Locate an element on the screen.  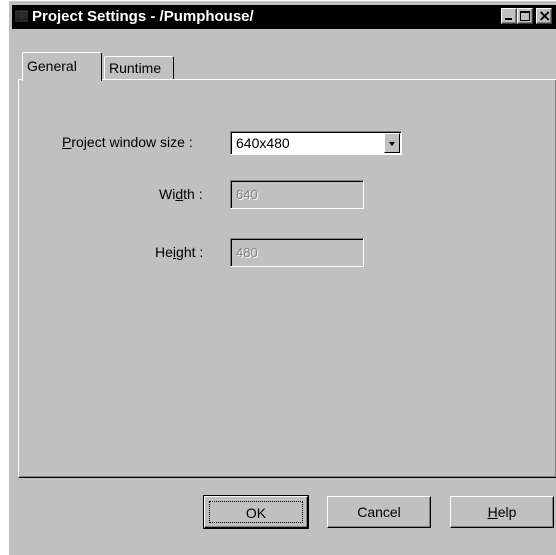
window-title: Project Settings - /Pumphouse/ is located at coordinates (143, 16).